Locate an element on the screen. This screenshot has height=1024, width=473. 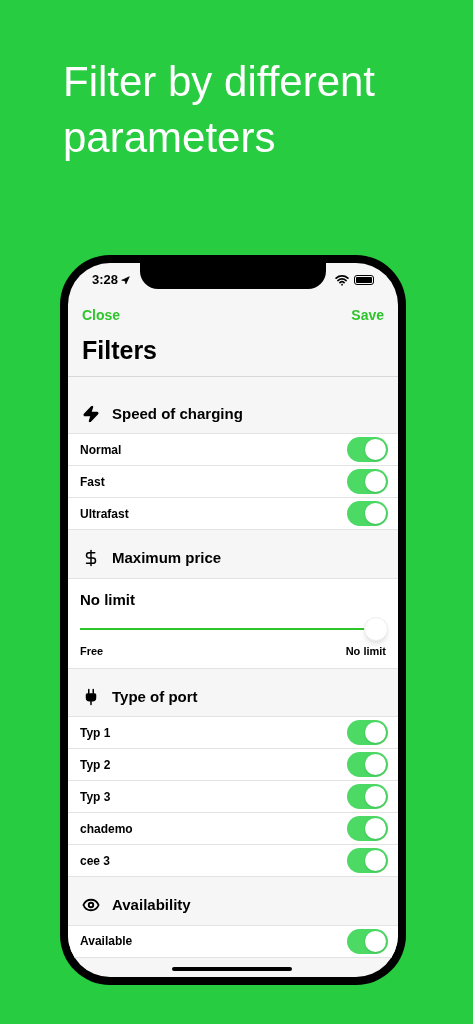
status-time: 3:28 is located at coordinates (105, 280).